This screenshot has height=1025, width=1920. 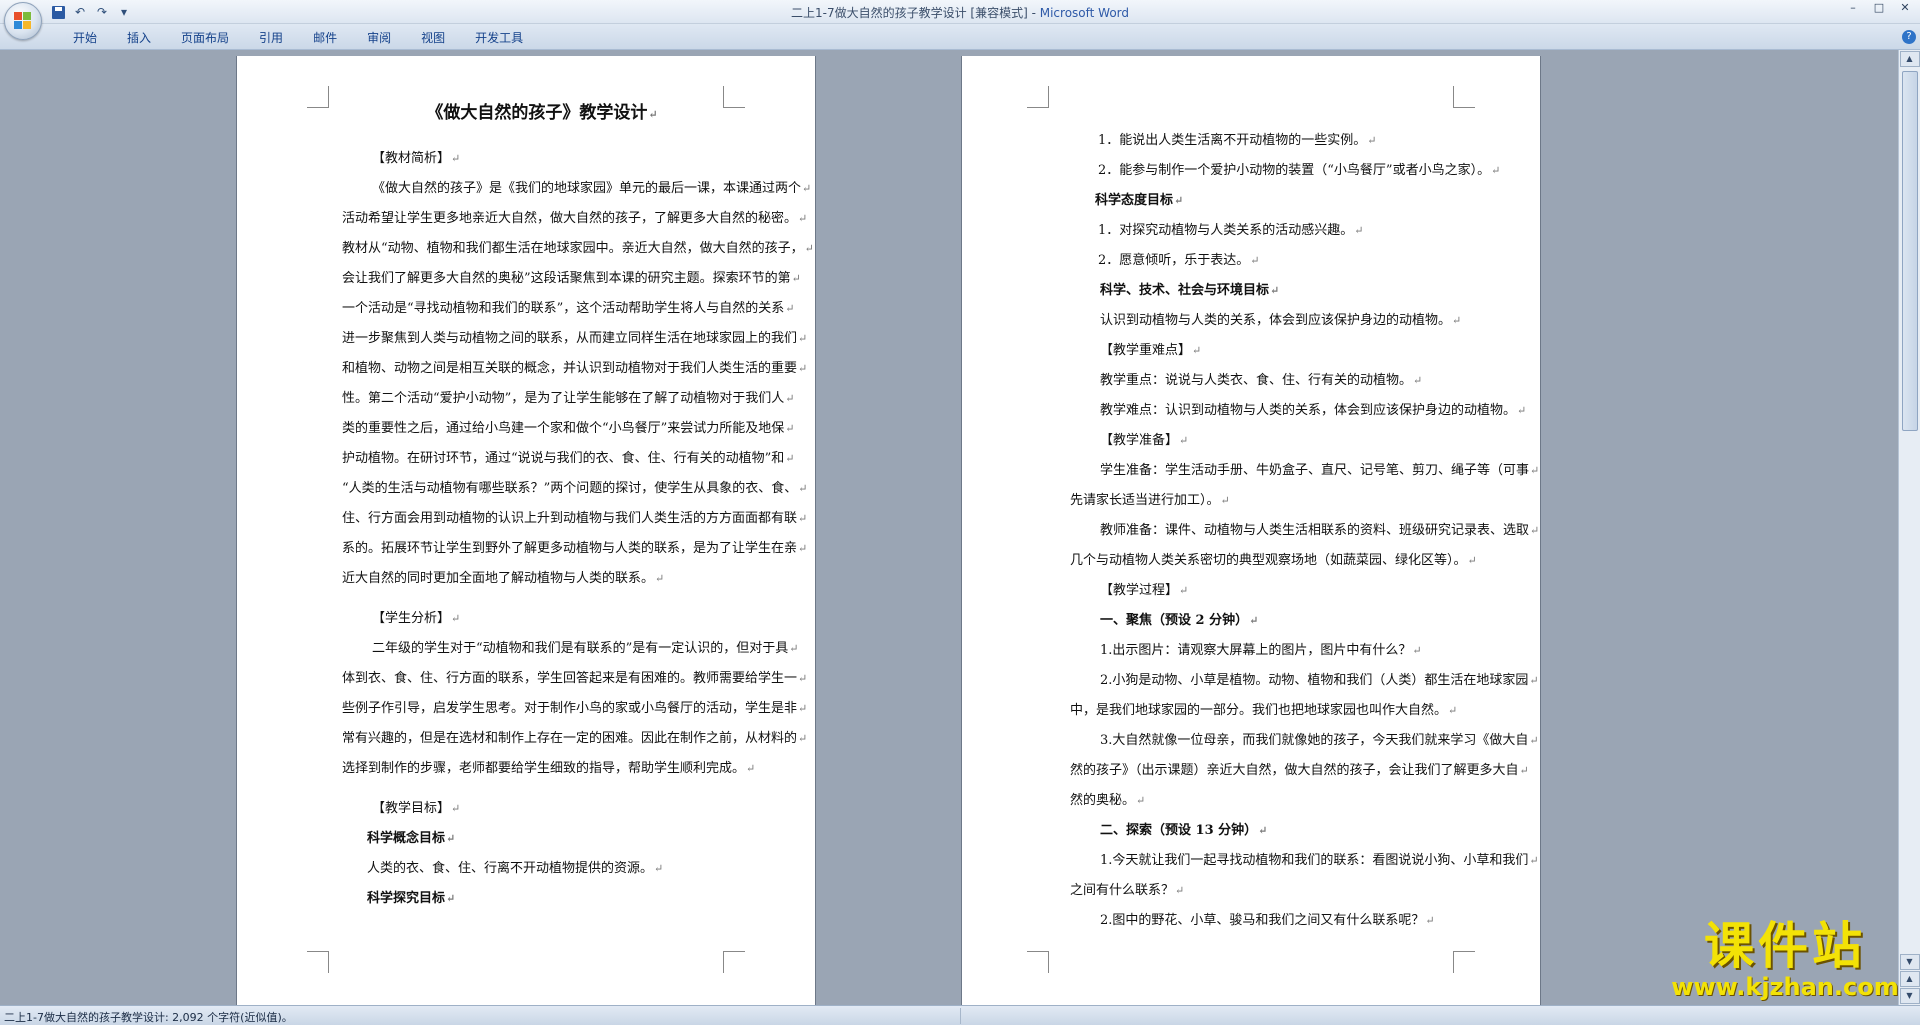 What do you see at coordinates (1275, 321) in the screenshot?
I see `text-line: 认识到动植物与人类的关系，体会到应该保护身边的动植物。↵` at bounding box center [1275, 321].